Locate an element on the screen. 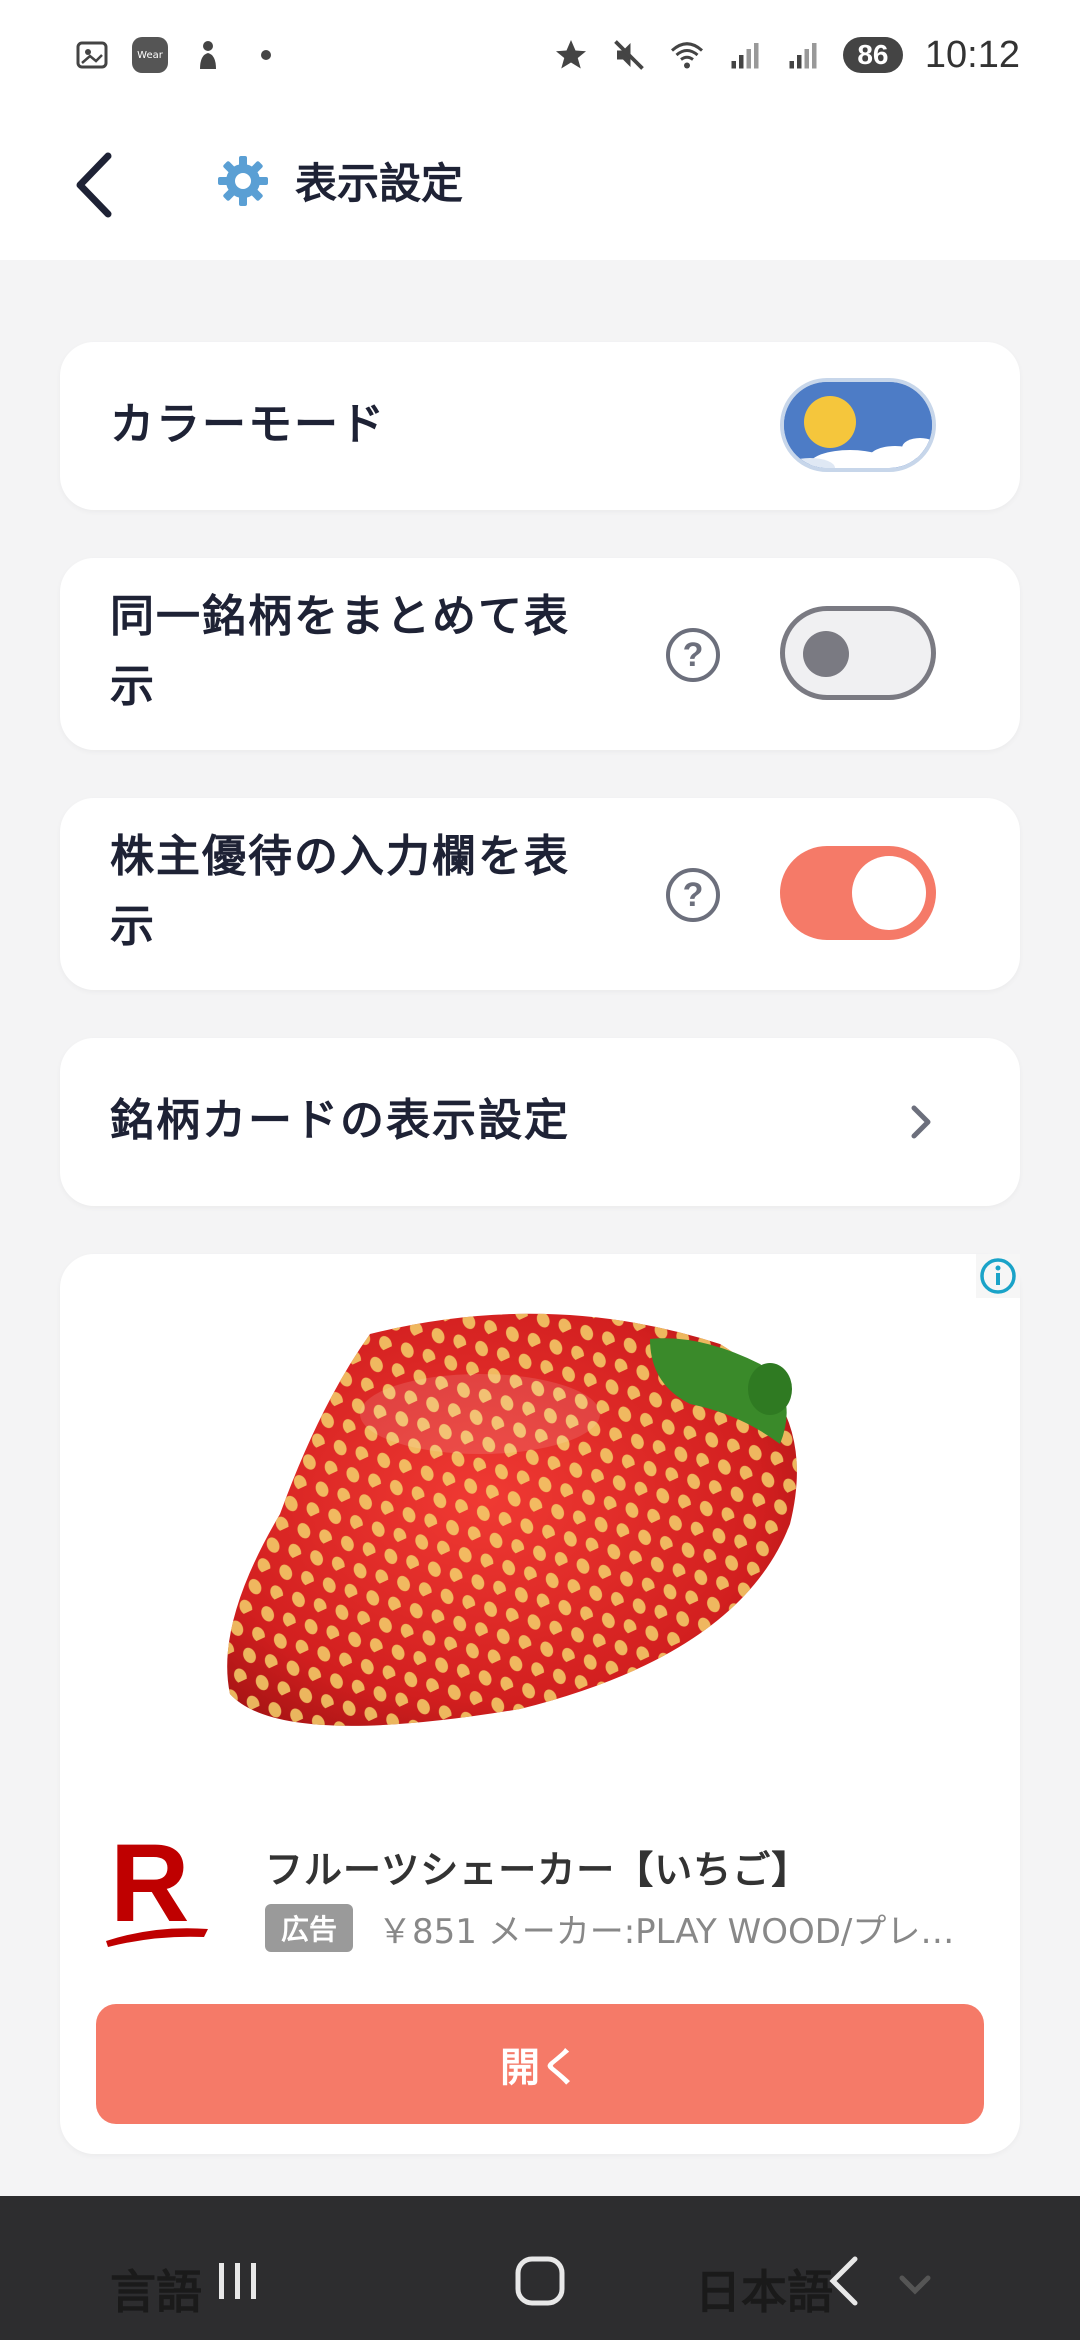 This screenshot has height=2340, width=1080. status-right: 86 10:12 is located at coordinates (786, 55).